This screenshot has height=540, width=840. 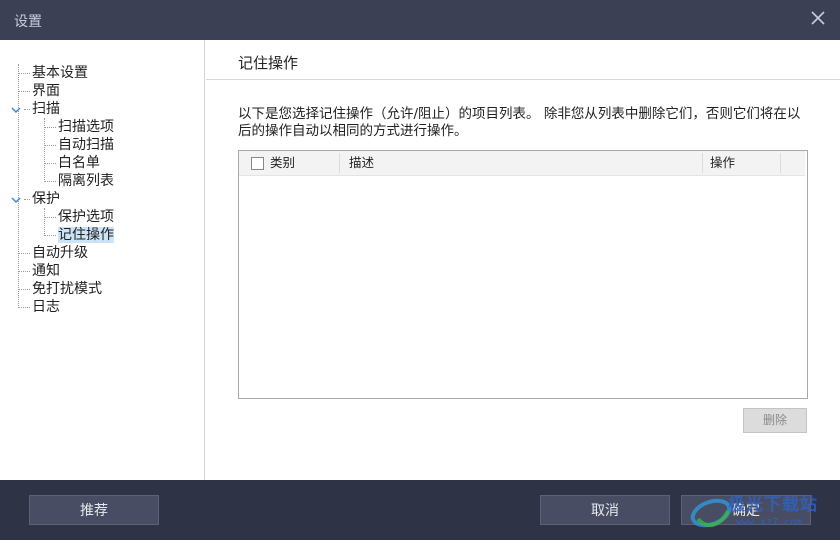 I want to click on watermark: 极光下载站 www.xz7.com, so click(x=763, y=512).